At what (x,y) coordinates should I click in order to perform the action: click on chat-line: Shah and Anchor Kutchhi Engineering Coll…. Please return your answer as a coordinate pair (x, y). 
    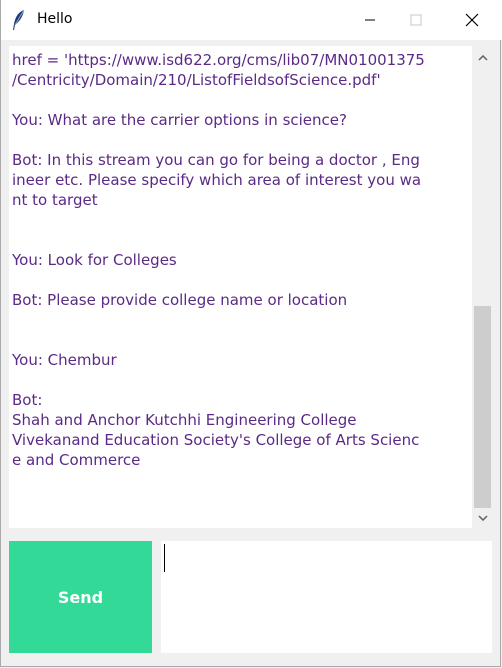
    Looking at the image, I should click on (184, 420).